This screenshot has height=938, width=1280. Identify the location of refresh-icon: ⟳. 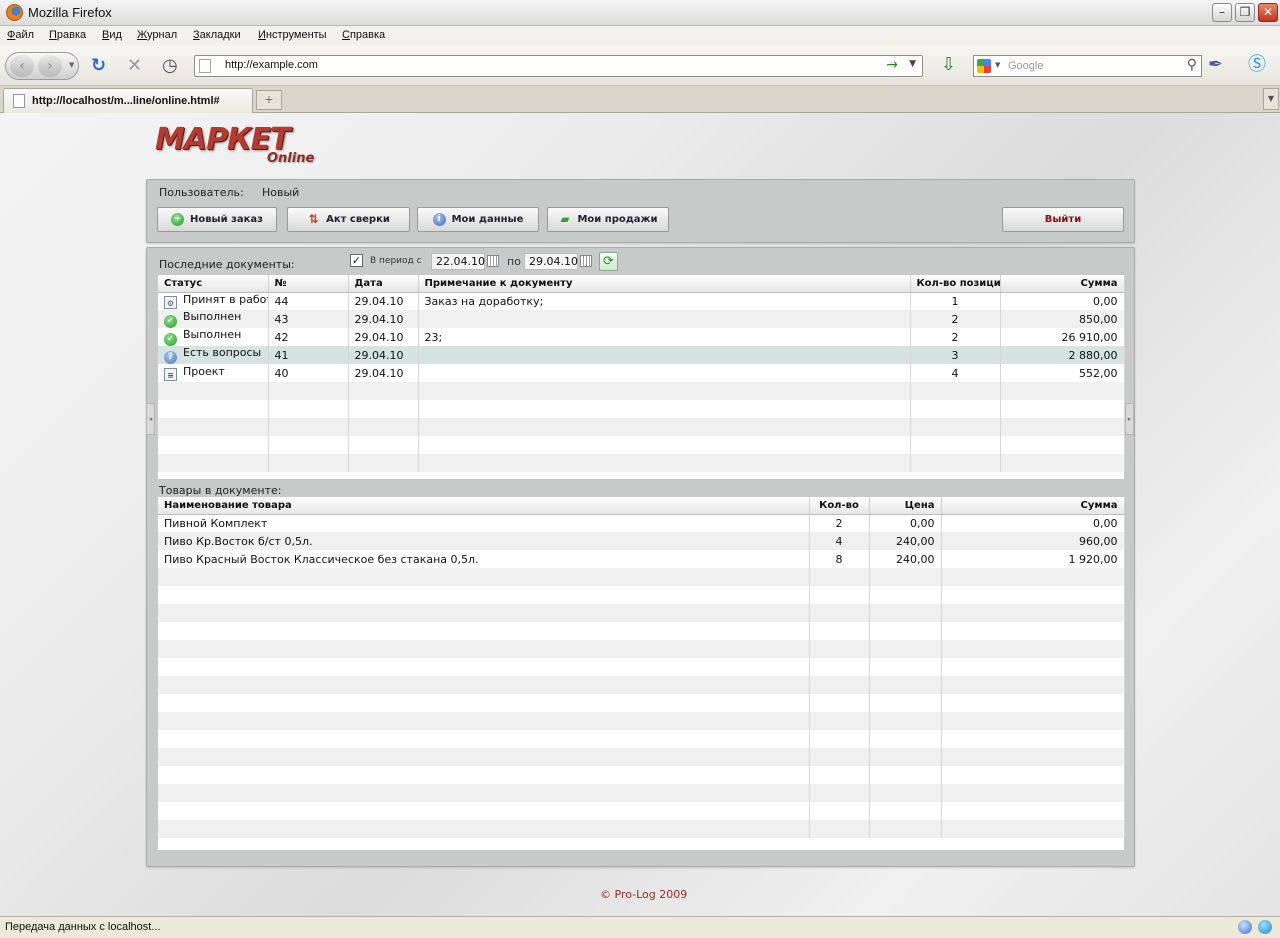
(608, 261).